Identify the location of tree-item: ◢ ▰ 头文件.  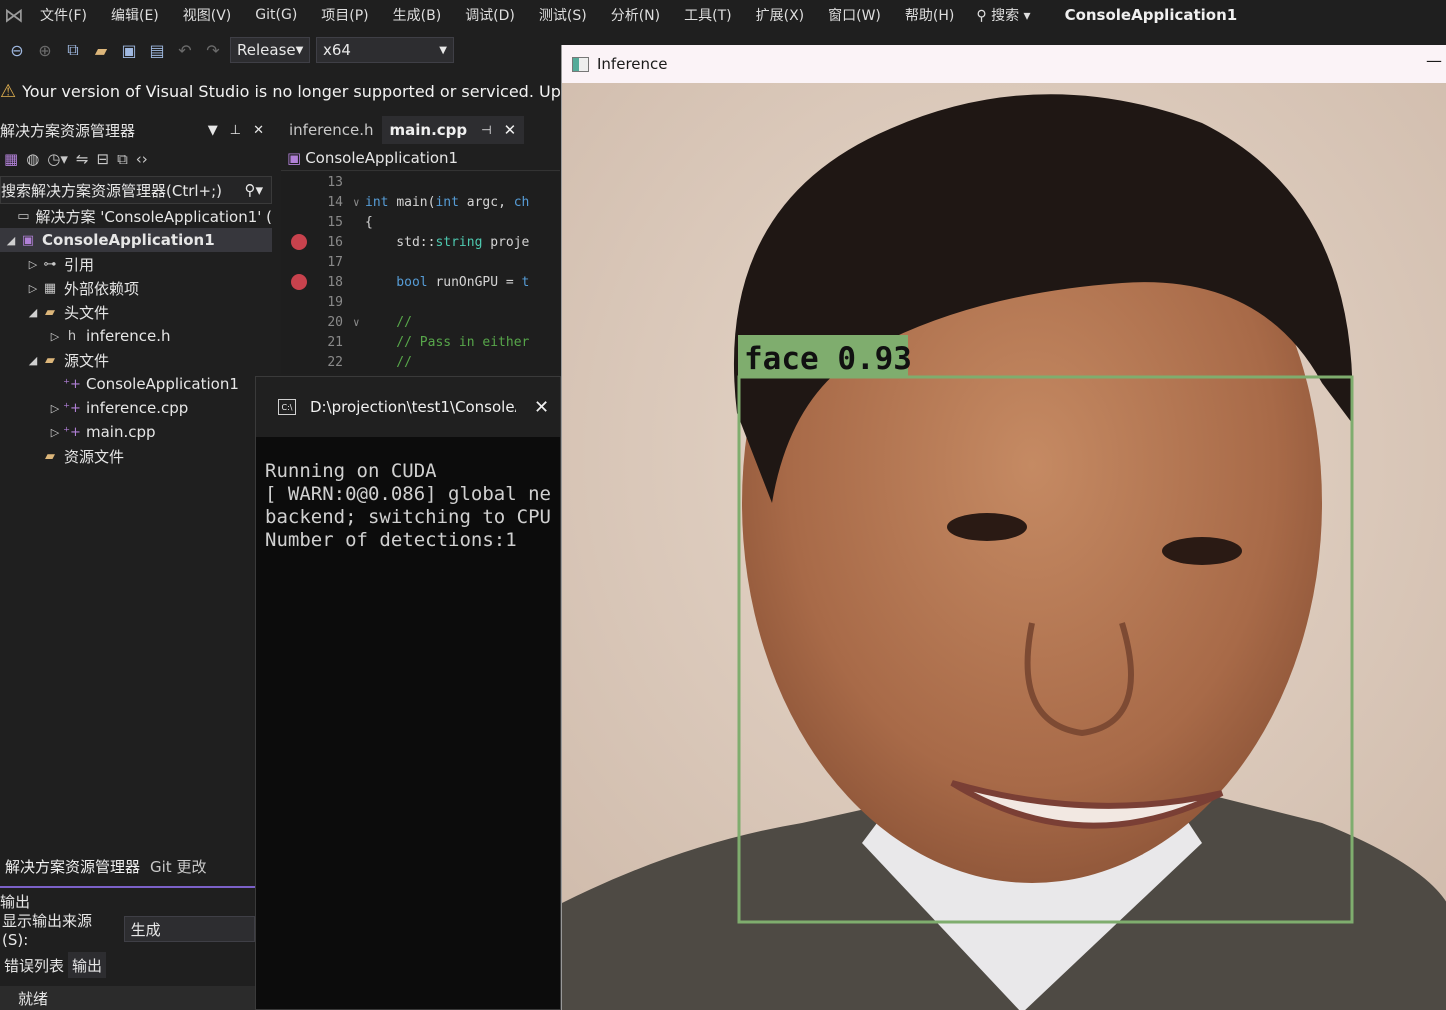
(136, 312).